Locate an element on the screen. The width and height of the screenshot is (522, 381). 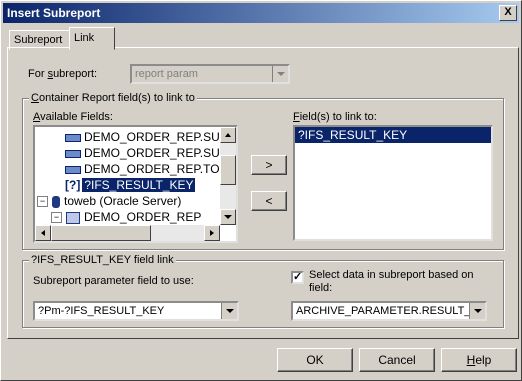
close-button: X is located at coordinates (508, 13).